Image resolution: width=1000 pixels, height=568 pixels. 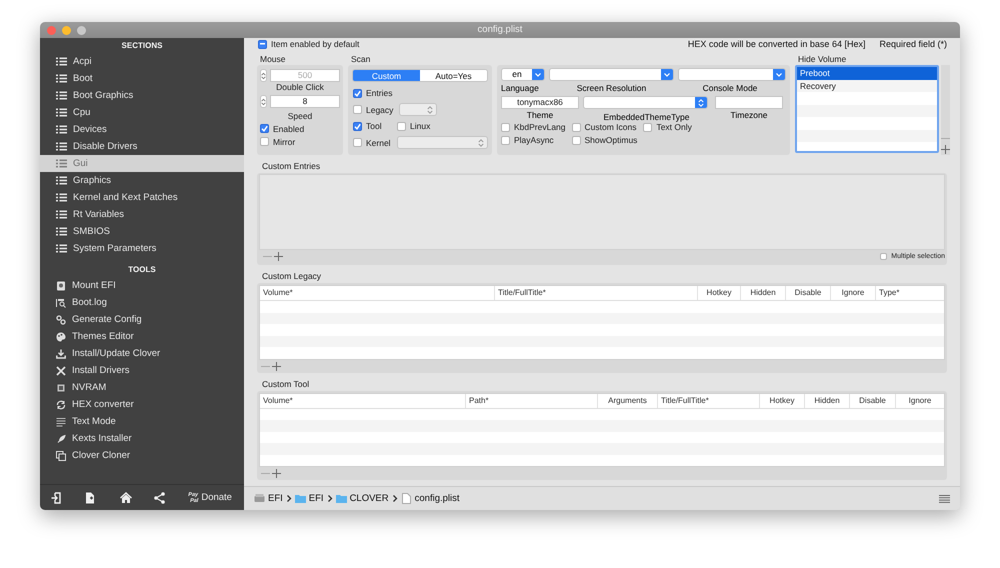 What do you see at coordinates (732, 74) in the screenshot?
I see `console-mode-dropdown` at bounding box center [732, 74].